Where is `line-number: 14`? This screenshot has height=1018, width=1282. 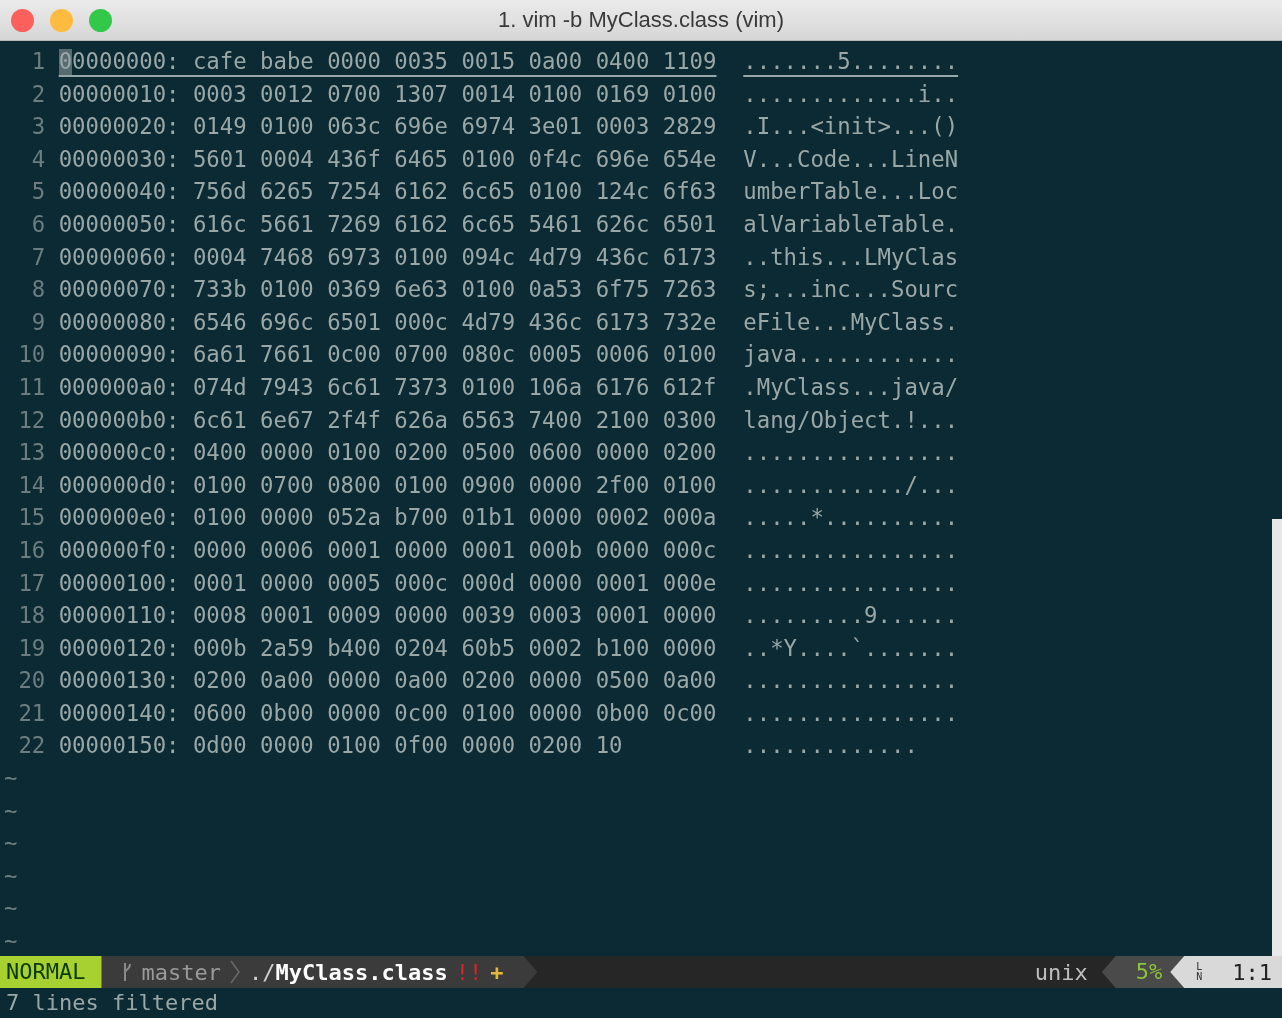
line-number: 14 is located at coordinates (31, 485).